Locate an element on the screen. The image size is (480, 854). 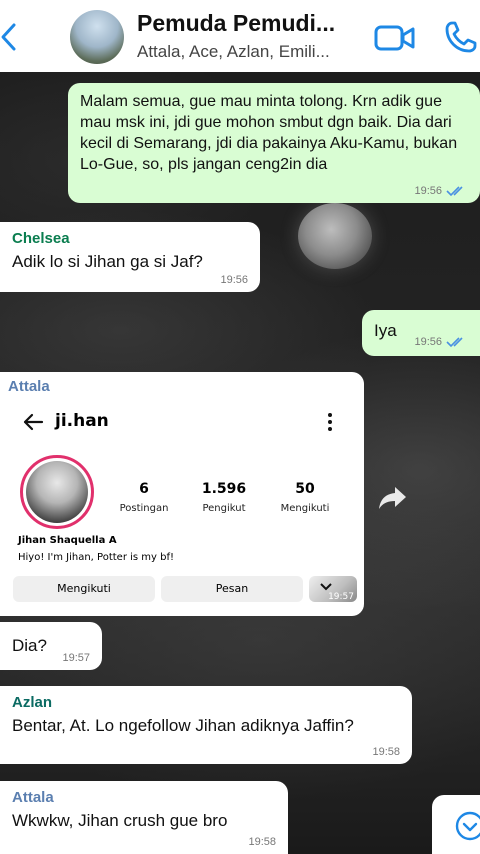
posts-count: 6 is located at coordinates (144, 489).